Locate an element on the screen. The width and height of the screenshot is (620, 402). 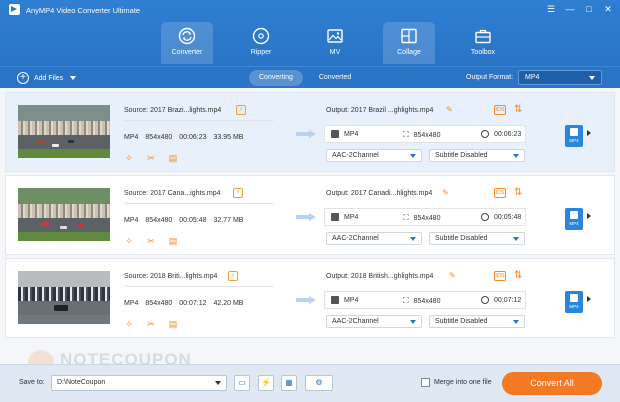
film-icon is located at coordinates (335, 217).